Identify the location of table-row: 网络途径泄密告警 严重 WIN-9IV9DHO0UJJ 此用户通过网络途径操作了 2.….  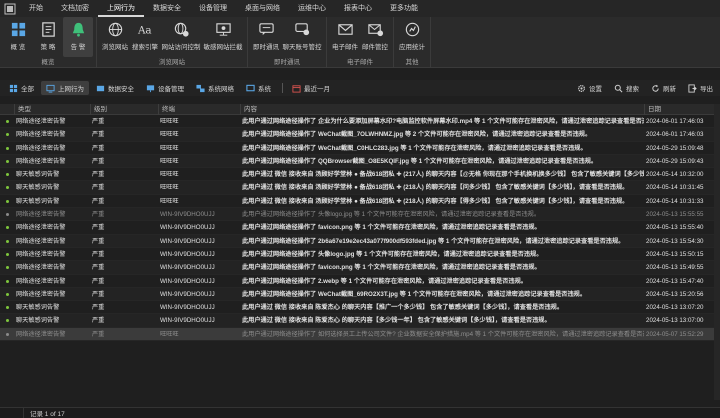
(360, 281).